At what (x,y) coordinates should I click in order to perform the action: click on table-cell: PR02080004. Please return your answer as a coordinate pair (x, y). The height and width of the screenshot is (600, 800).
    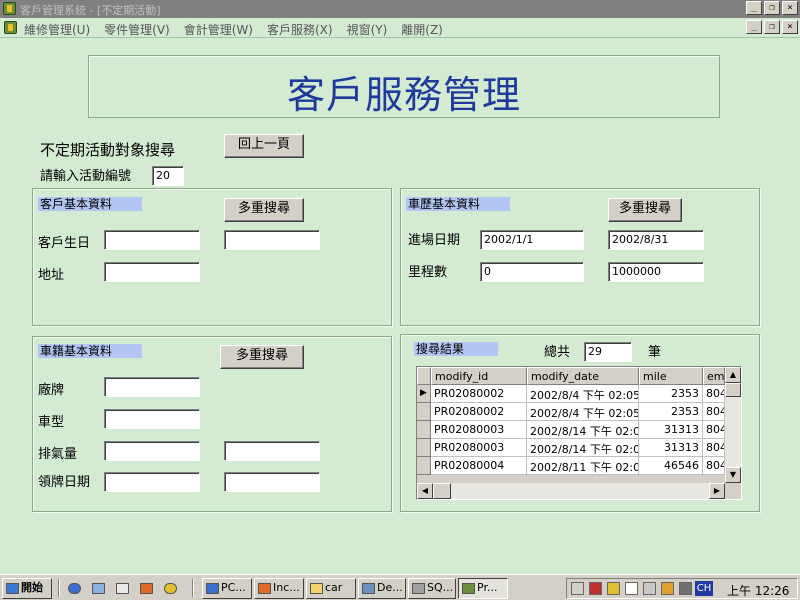
    Looking at the image, I should click on (479, 466).